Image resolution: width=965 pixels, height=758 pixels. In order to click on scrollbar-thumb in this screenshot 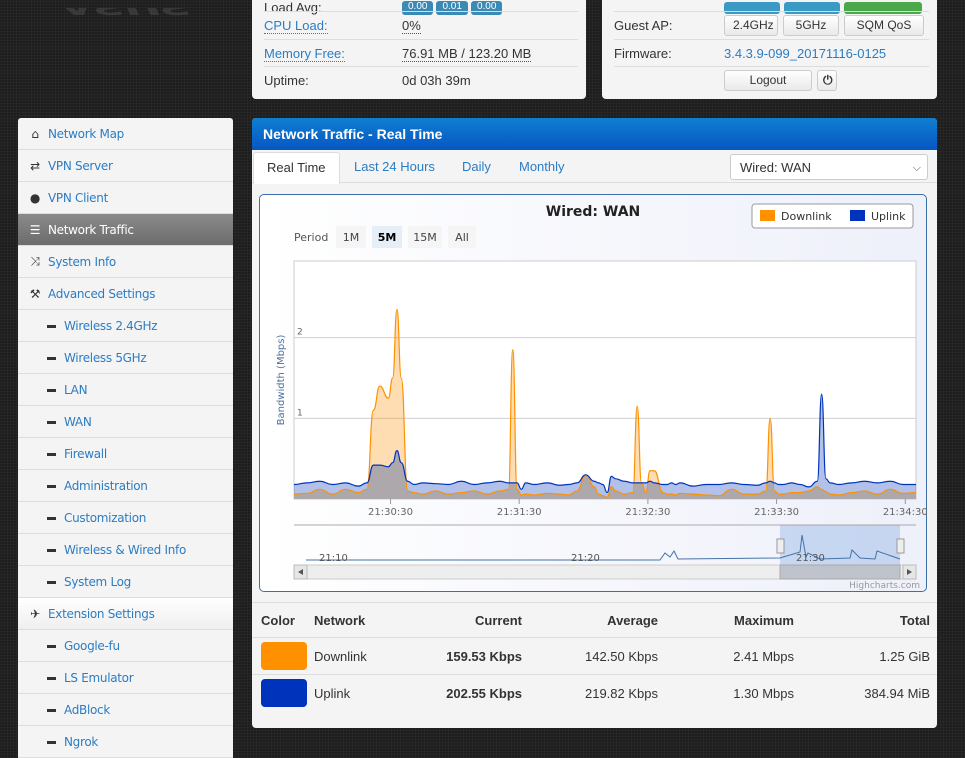, I will do `click(840, 572)`.